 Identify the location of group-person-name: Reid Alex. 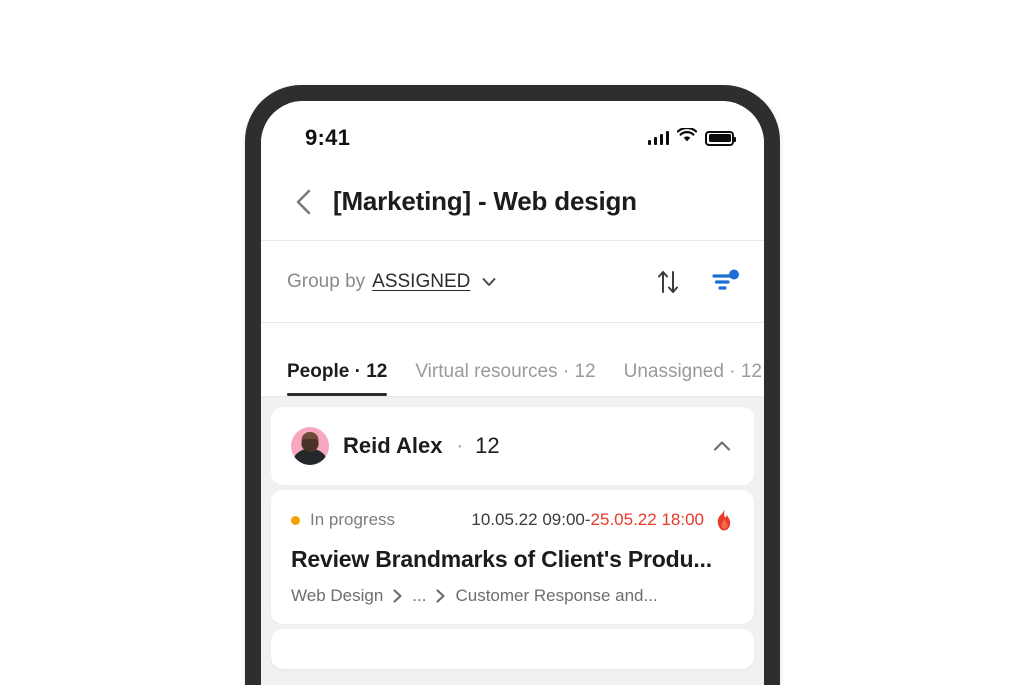
(393, 445).